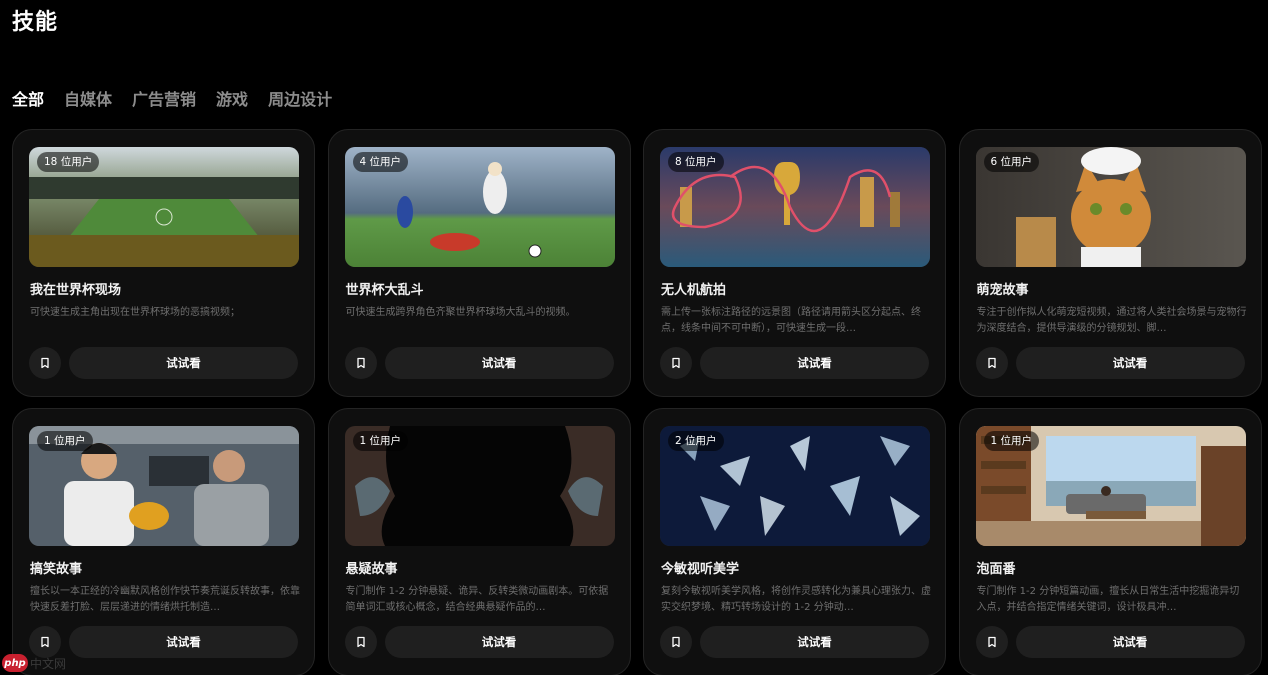  What do you see at coordinates (460, 312) in the screenshot?
I see `card-description: 可快速生成跨界角色齐聚世界杯球场大乱斗的视频。` at bounding box center [460, 312].